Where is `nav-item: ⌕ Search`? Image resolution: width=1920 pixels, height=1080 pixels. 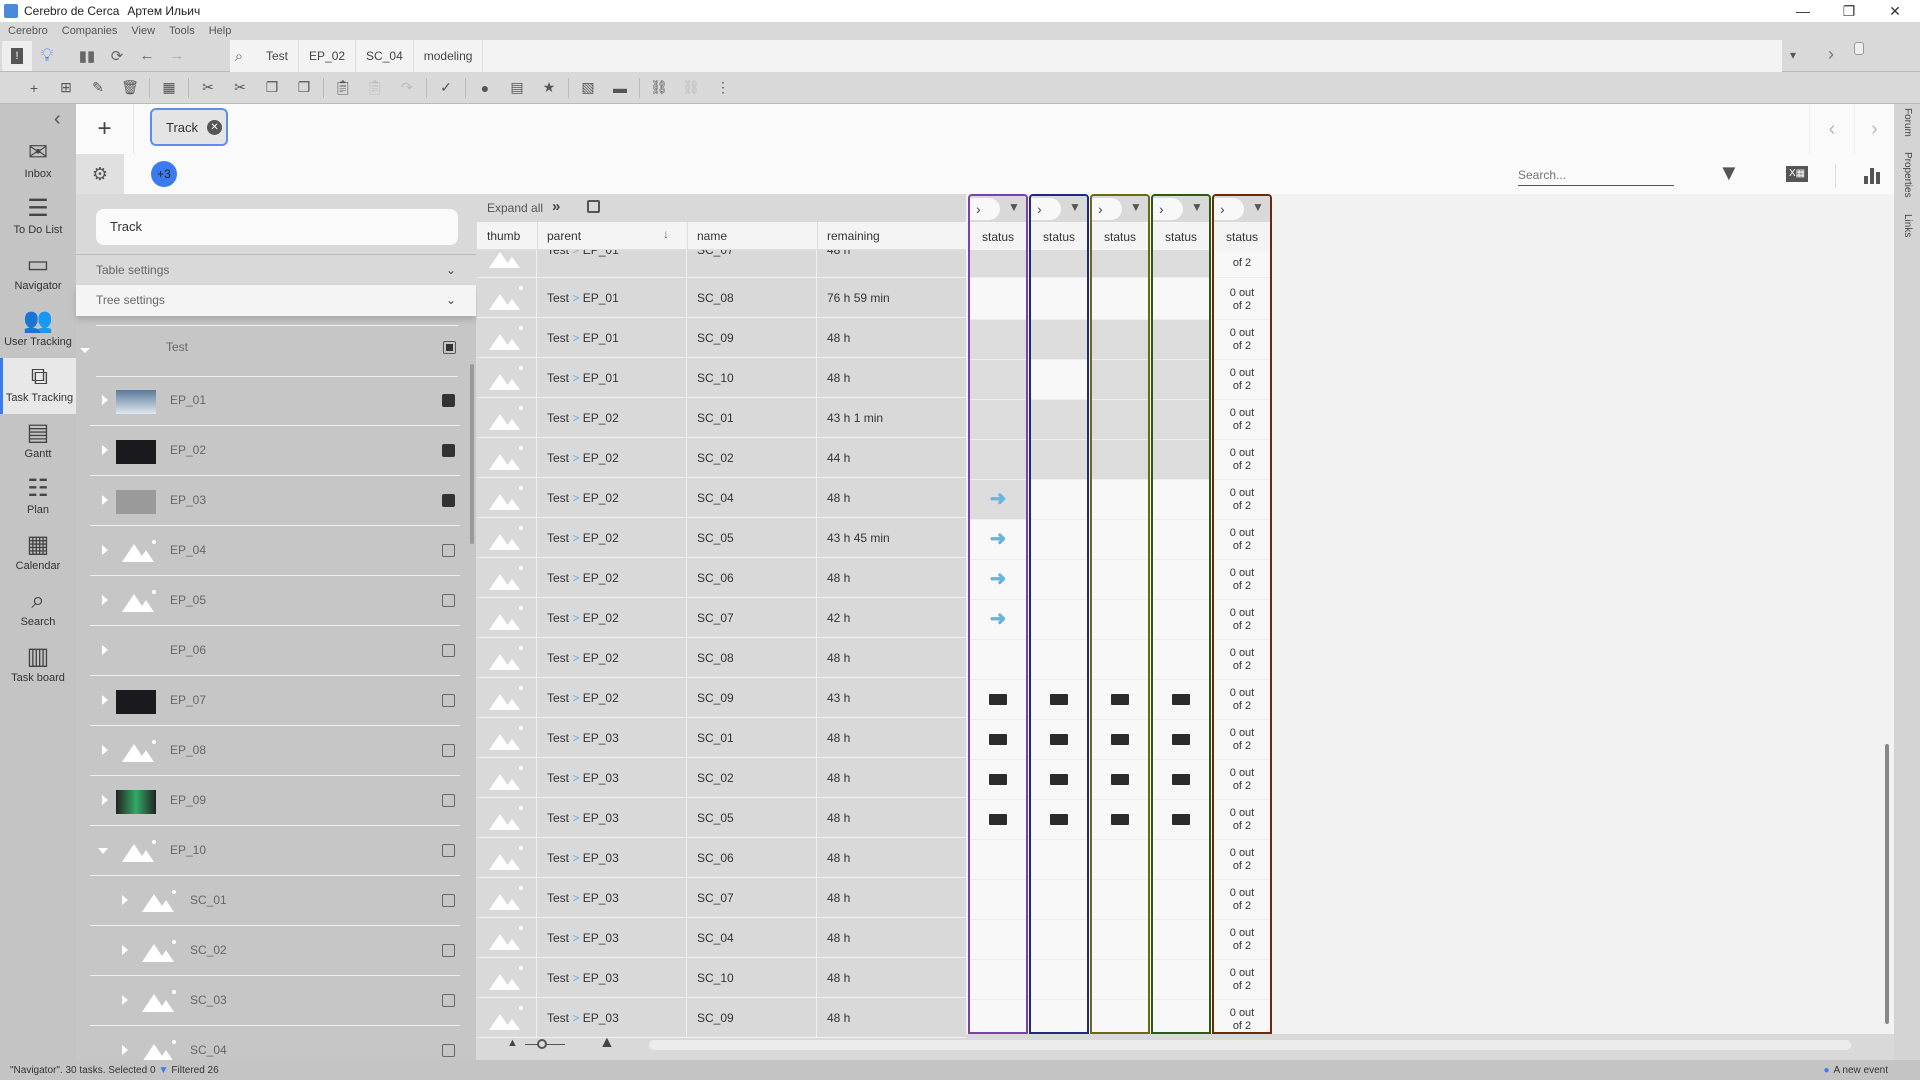
nav-item: ⌕ Search is located at coordinates (38, 610).